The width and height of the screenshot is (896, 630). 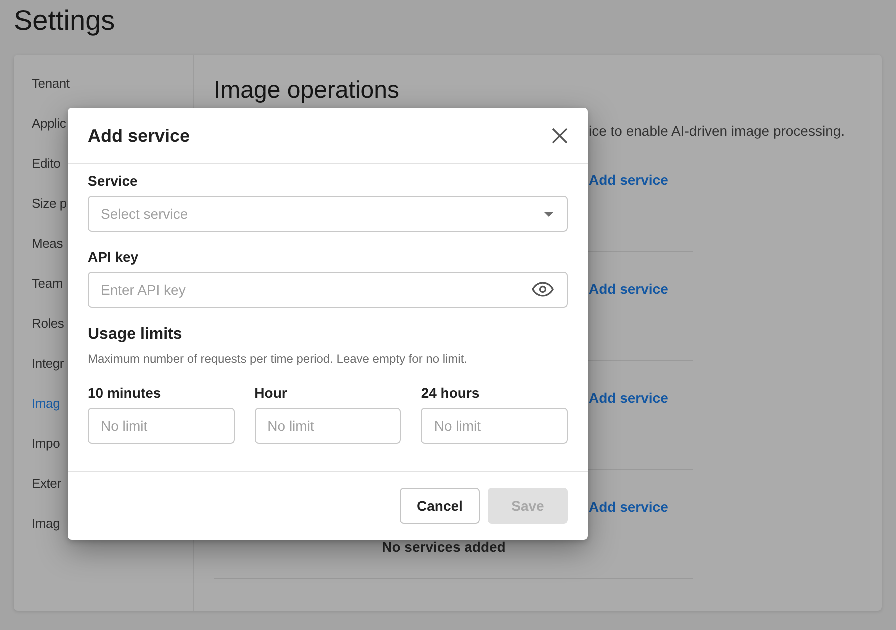 What do you see at coordinates (278, 359) in the screenshot?
I see `hint-text: Maximum number of requests per time period. Leave empty for no limit.` at bounding box center [278, 359].